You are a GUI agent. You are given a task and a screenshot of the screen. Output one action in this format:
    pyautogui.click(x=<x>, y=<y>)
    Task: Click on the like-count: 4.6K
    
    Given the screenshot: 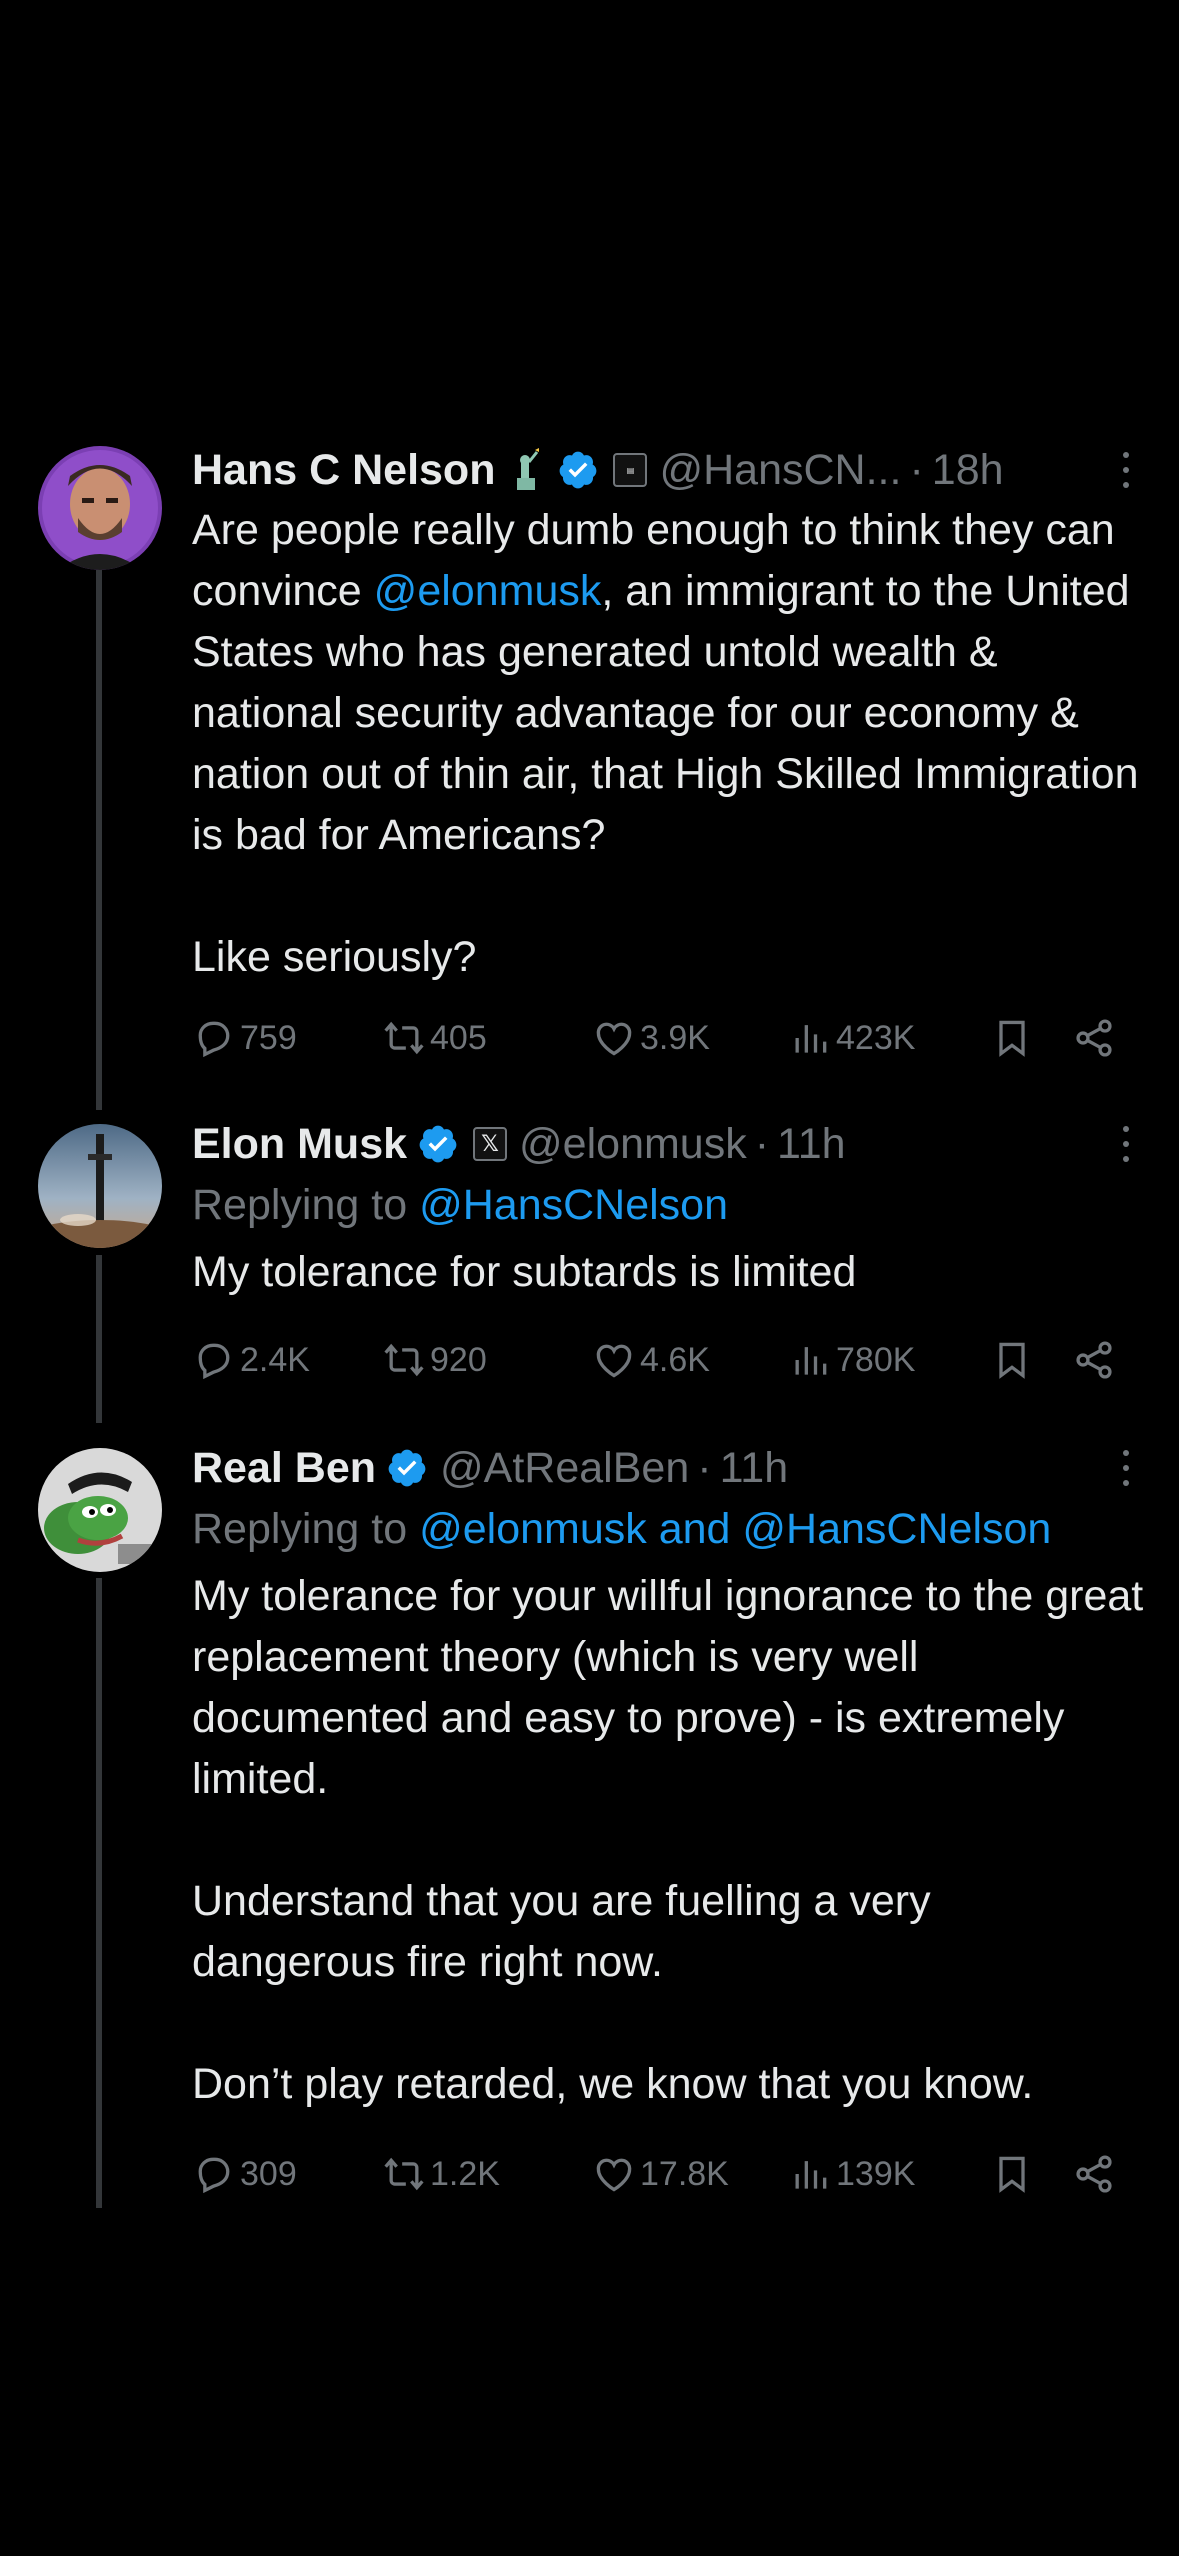 What is the action you would take?
    pyautogui.click(x=675, y=1359)
    